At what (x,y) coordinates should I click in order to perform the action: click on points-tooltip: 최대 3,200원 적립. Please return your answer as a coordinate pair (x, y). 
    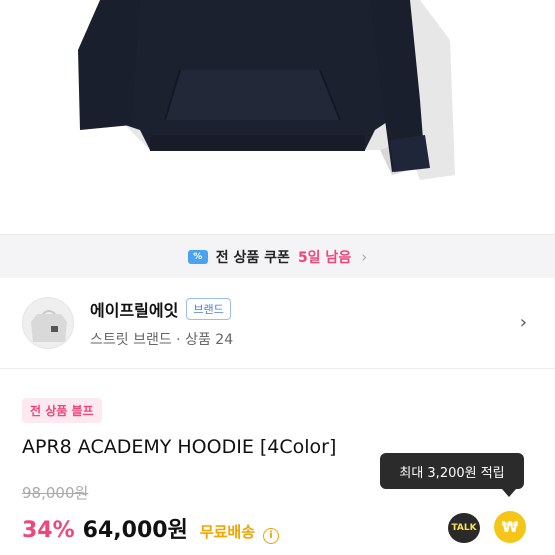
    Looking at the image, I should click on (452, 471).